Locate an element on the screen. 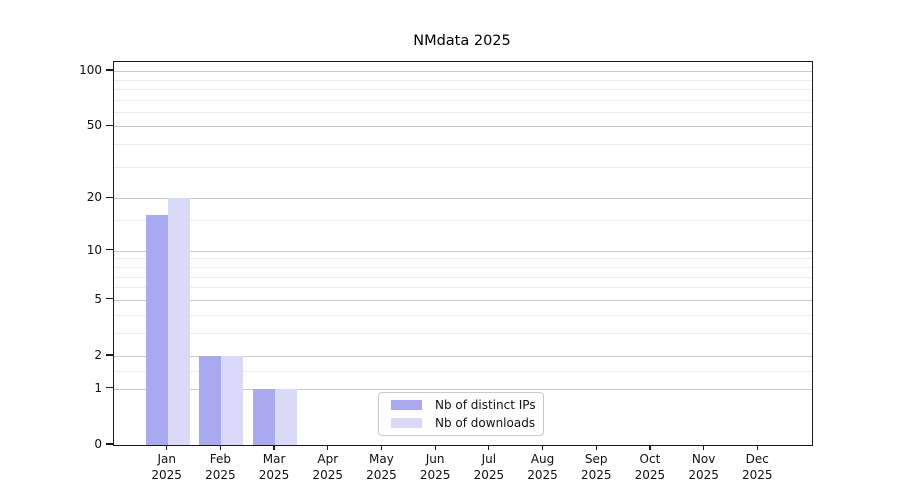  x-tick-month: Dec is located at coordinates (757, 459).